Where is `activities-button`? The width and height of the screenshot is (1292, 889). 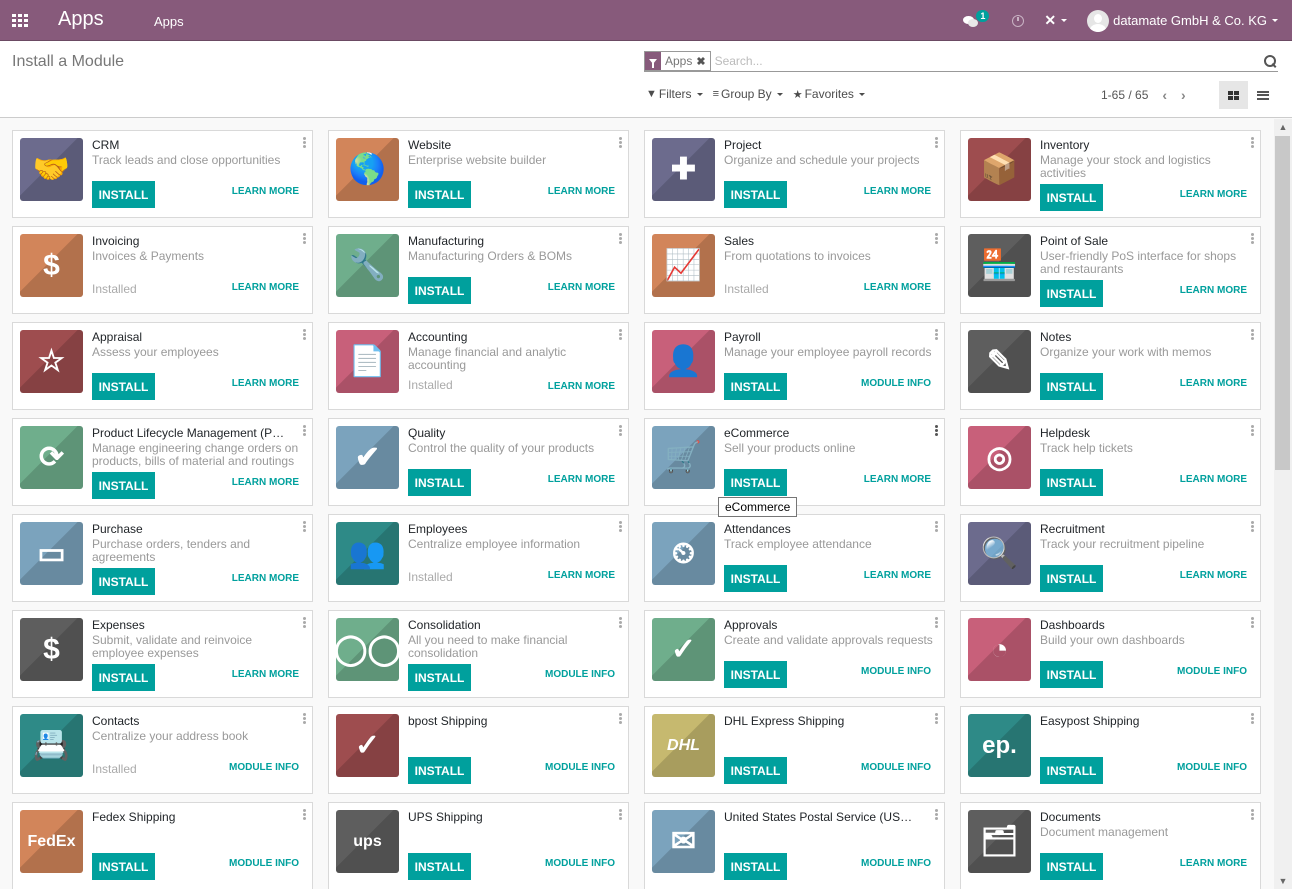
activities-button is located at coordinates (1018, 20).